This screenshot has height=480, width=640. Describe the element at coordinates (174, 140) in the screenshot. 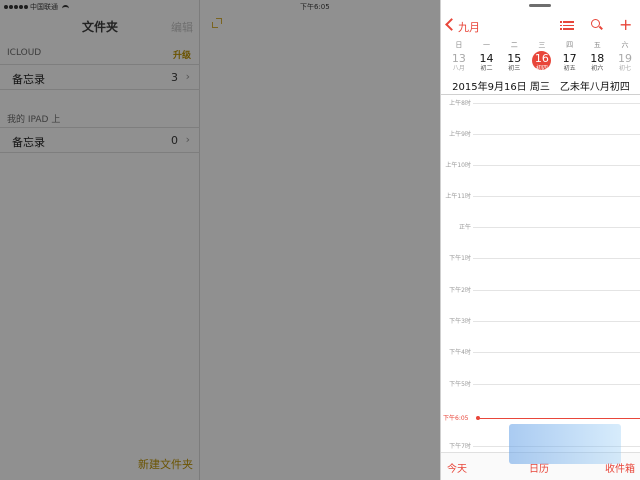

I see `folder-count: 0` at that location.